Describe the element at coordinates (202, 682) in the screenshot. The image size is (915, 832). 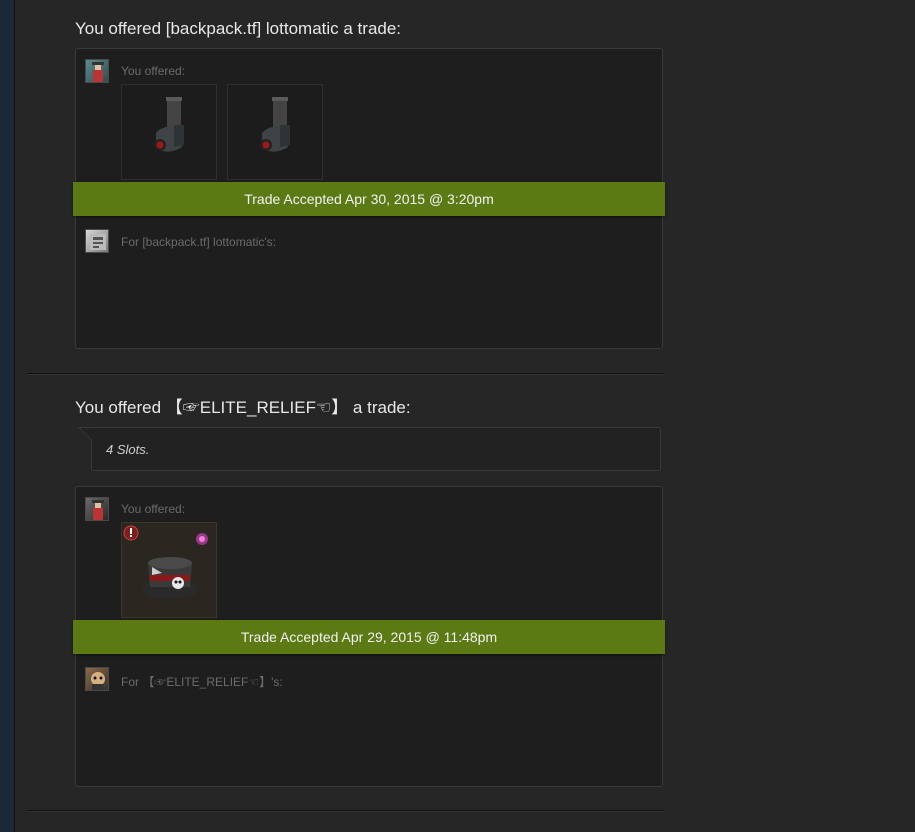
I see `for-partner-label: For 【☞ELITE_RELIEF☜】's:` at that location.